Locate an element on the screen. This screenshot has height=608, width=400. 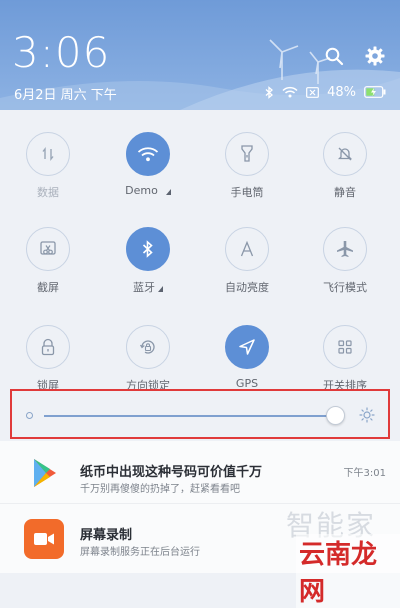
toggle-auto-brightness: 自动亮度 is located at coordinates (247, 261).